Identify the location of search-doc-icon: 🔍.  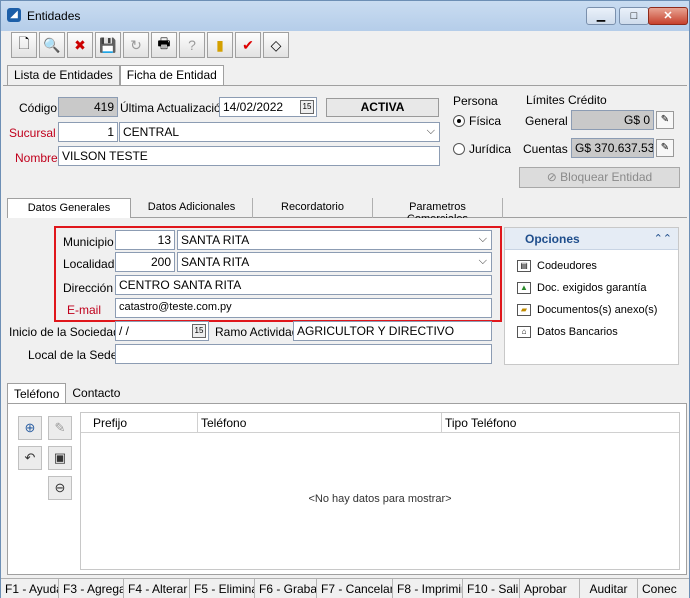
(52, 45).